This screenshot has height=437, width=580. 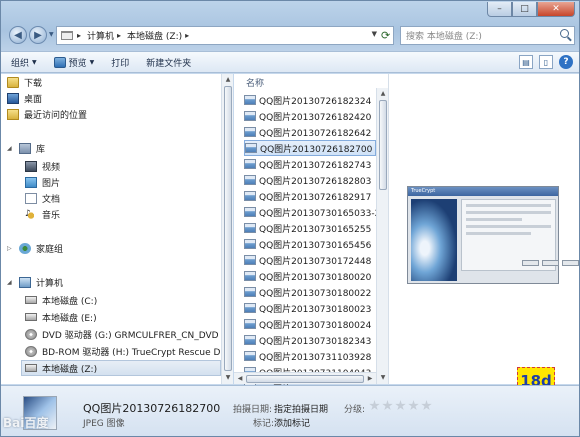 I want to click on recent-pages-dropdown: ▼, so click(x=51, y=34).